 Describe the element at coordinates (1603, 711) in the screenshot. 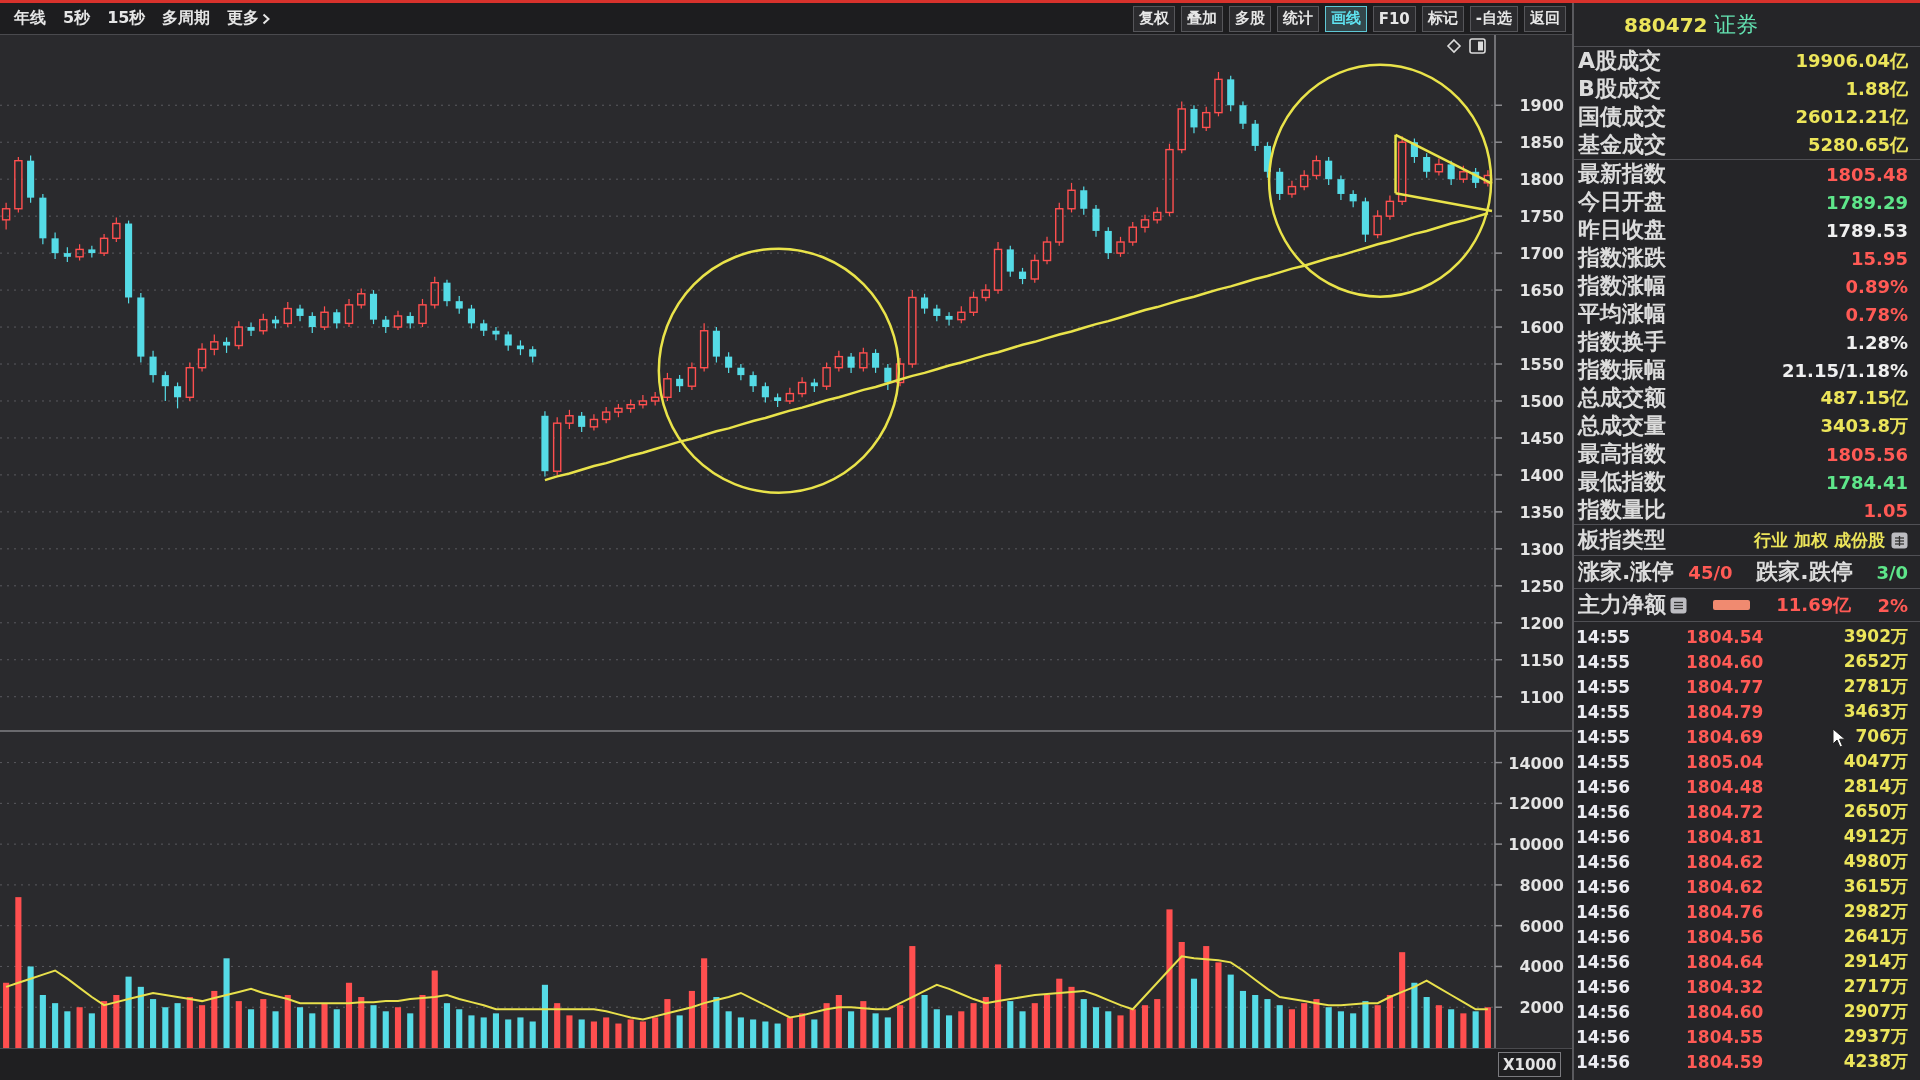

I see `tick-time: 14:55` at that location.